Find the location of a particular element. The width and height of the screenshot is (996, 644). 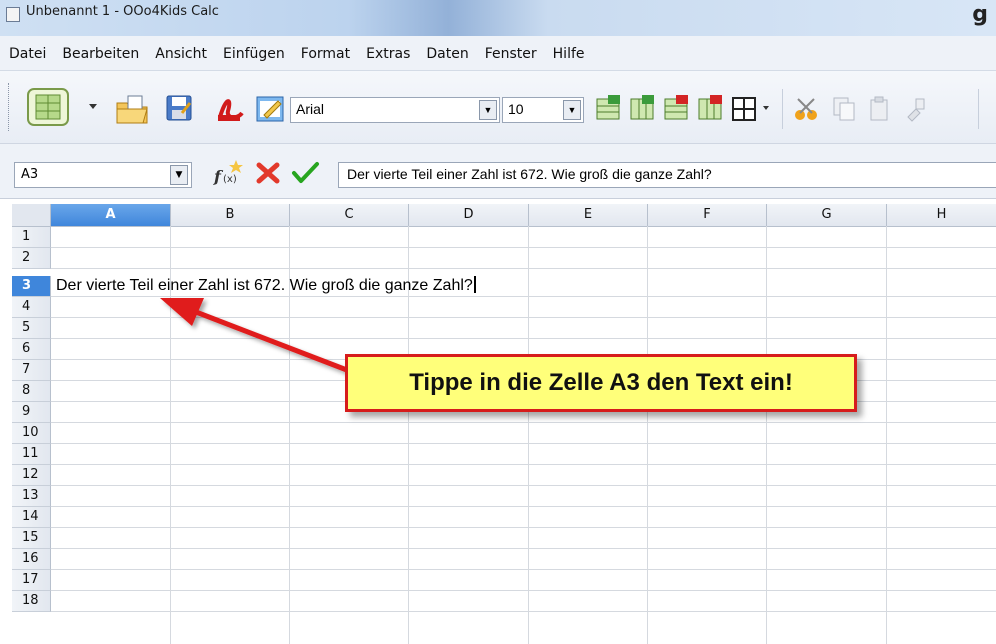

toolbar-grip is located at coordinates (10, 107).